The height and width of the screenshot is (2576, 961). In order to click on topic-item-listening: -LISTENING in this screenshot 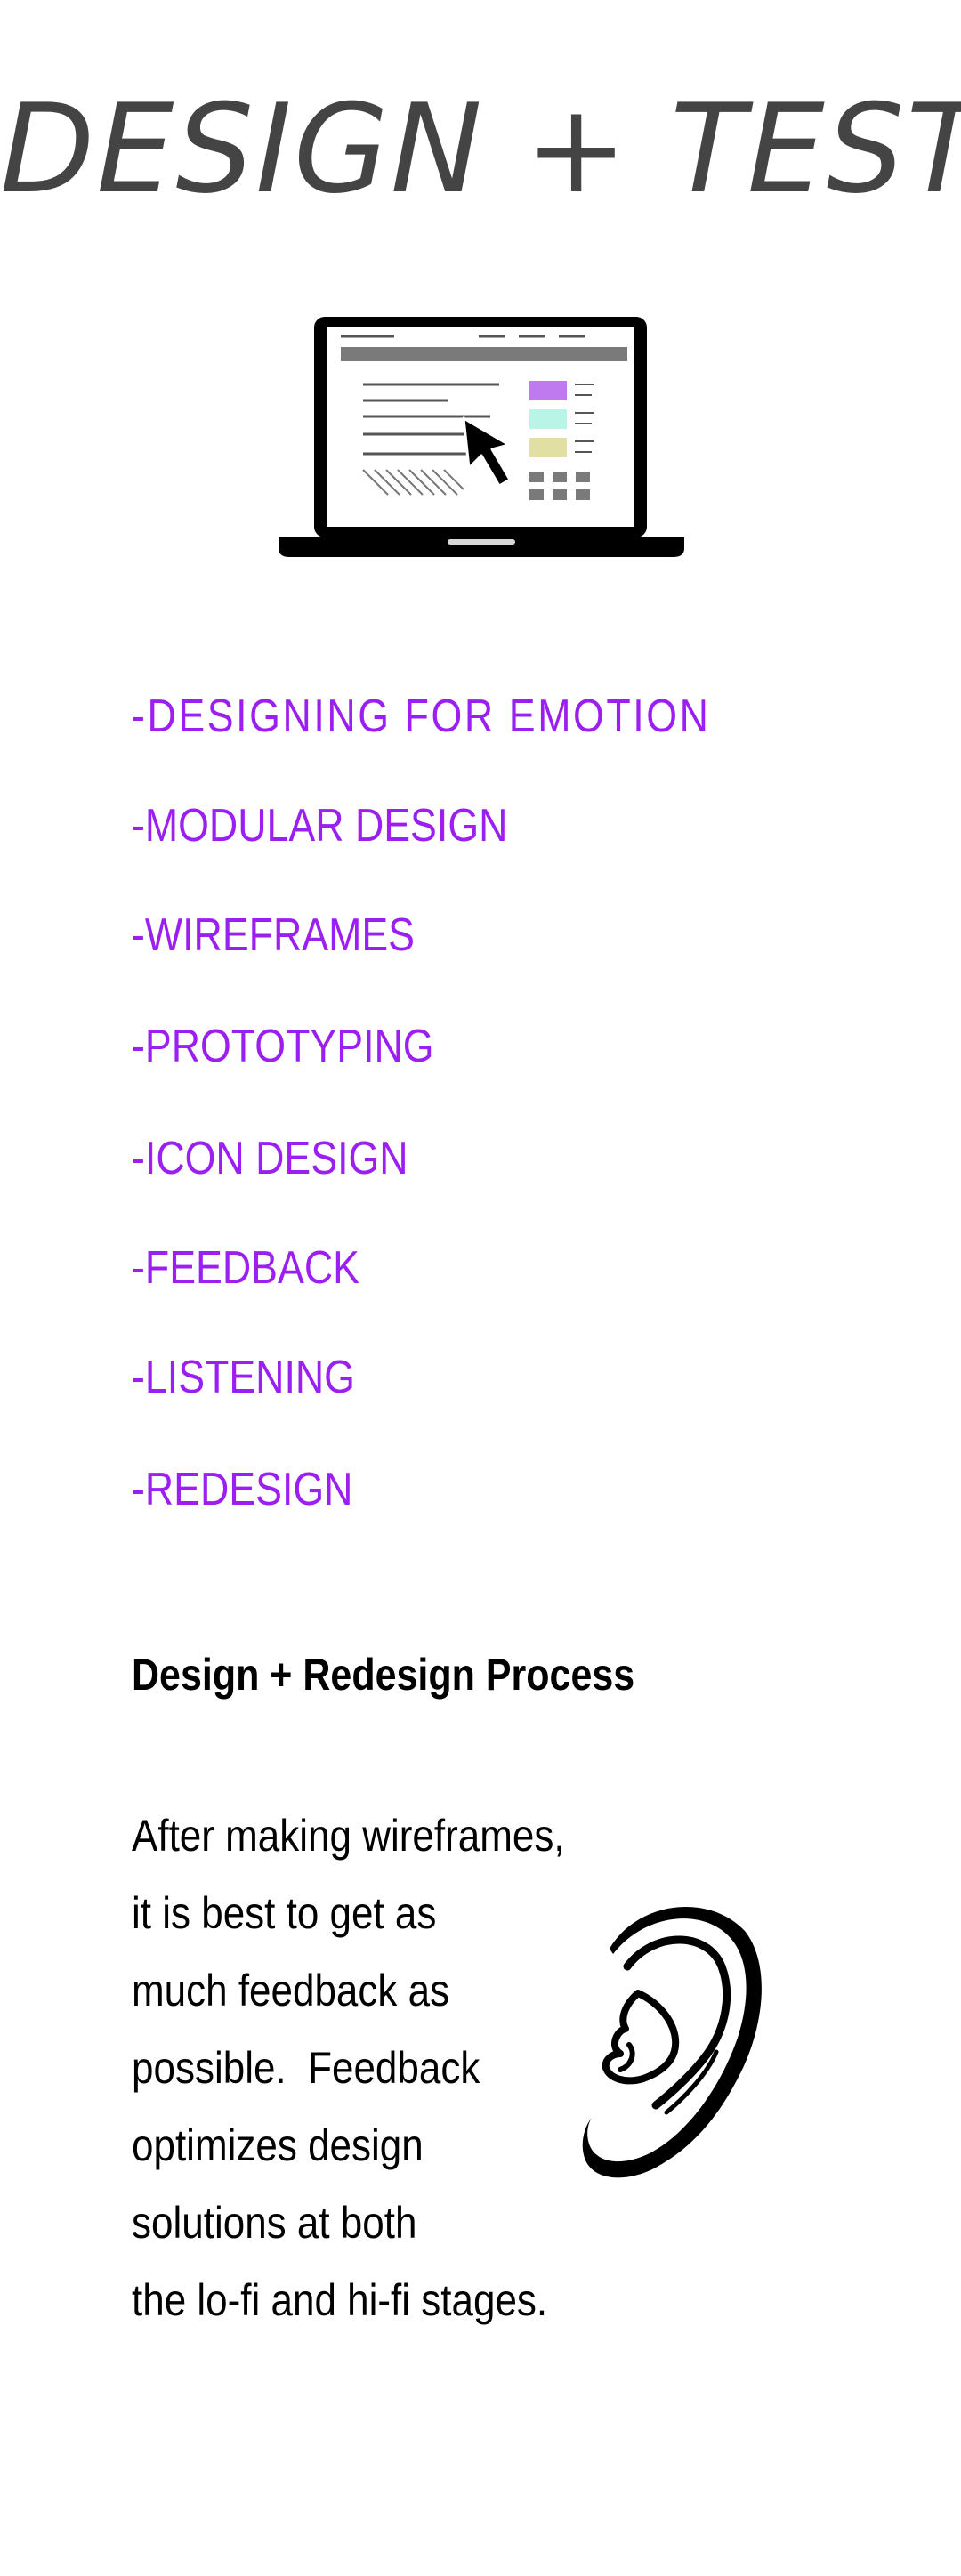, I will do `click(243, 1377)`.